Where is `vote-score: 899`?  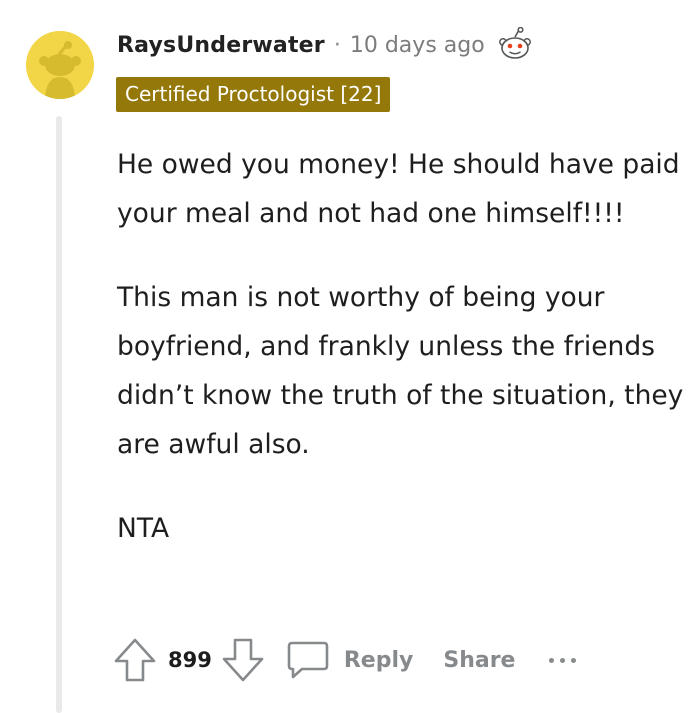 vote-score: 899 is located at coordinates (190, 660).